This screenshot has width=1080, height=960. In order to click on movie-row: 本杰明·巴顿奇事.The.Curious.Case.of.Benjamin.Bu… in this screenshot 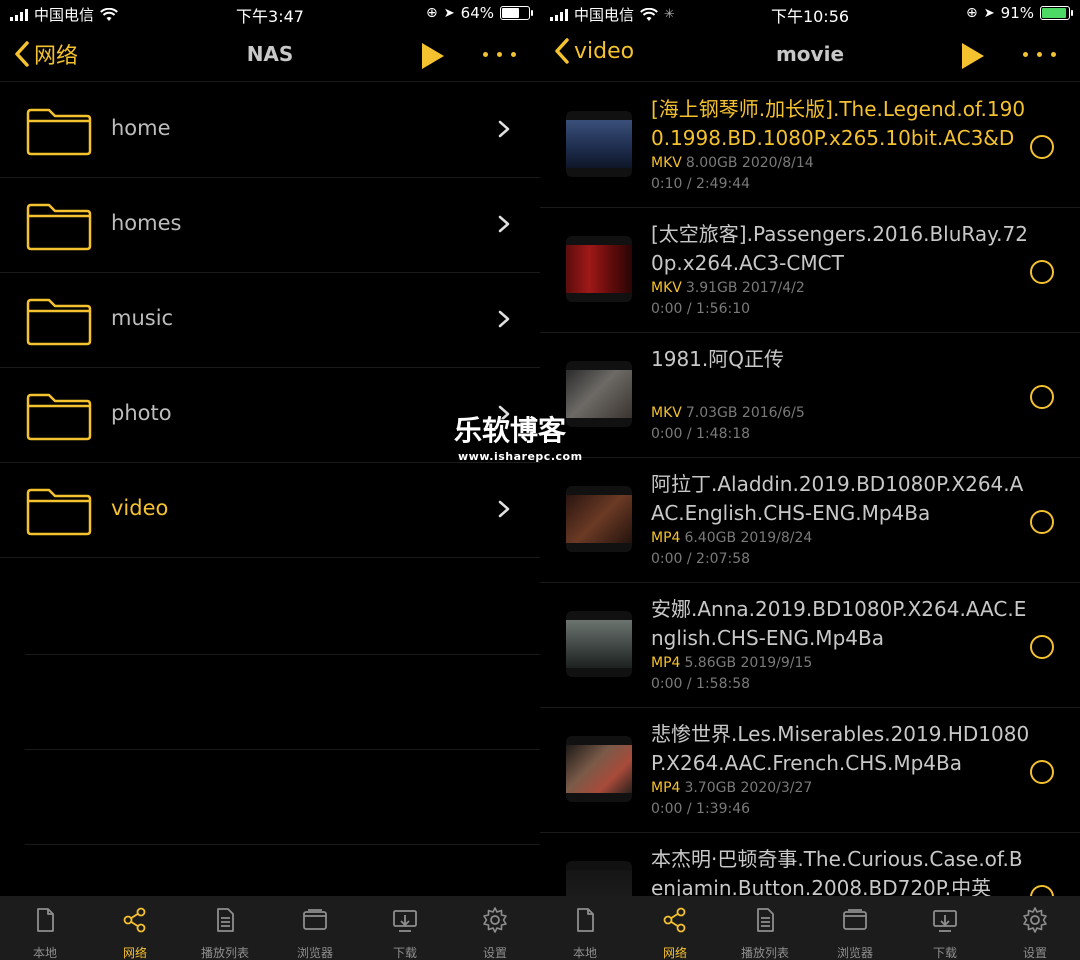, I will do `click(810, 864)`.